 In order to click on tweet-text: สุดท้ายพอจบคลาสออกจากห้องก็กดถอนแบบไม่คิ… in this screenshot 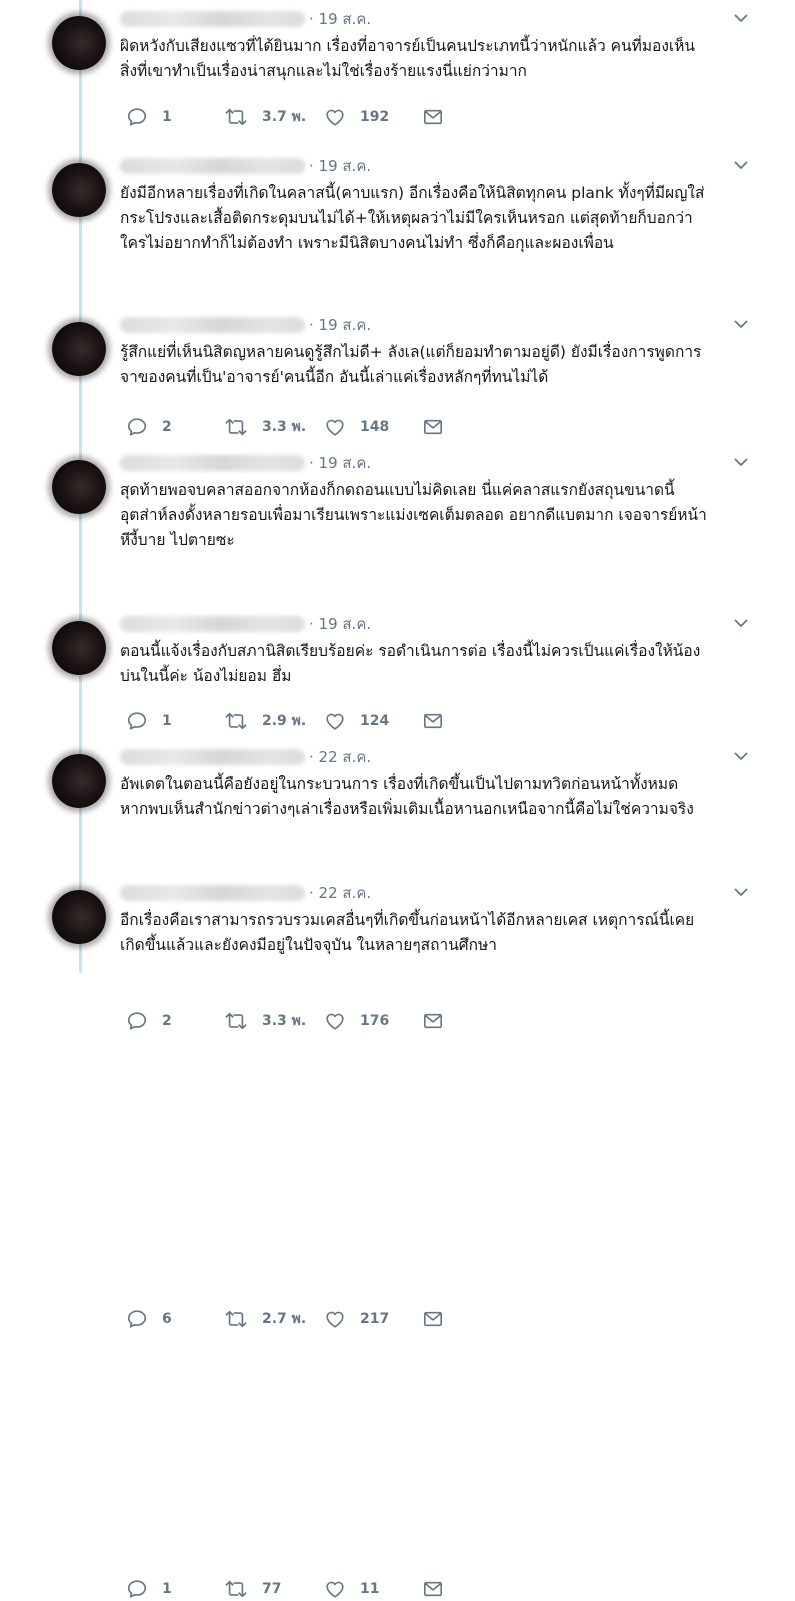, I will do `click(437, 515)`.